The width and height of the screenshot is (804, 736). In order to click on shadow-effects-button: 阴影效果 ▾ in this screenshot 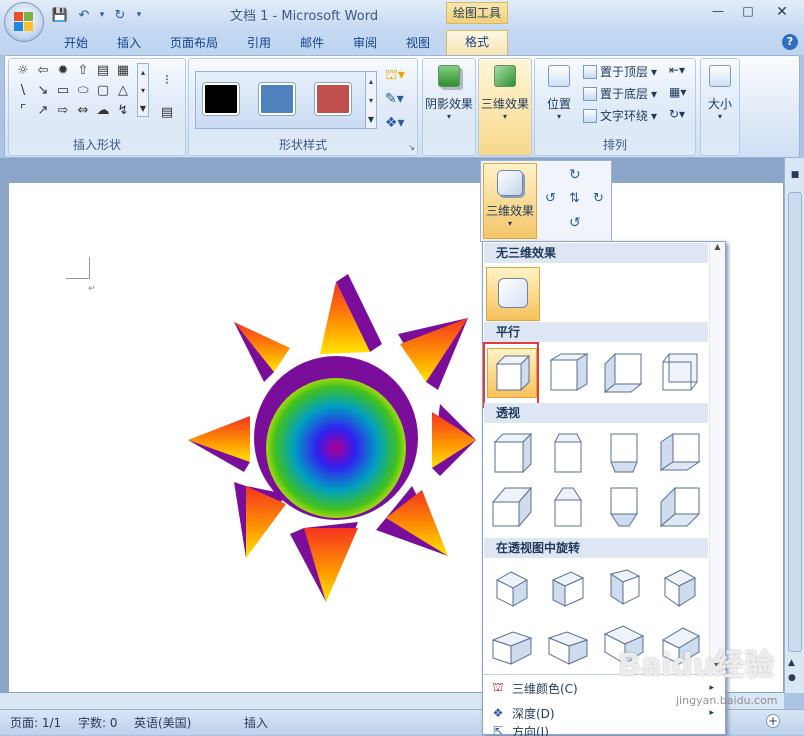, I will do `click(449, 93)`.